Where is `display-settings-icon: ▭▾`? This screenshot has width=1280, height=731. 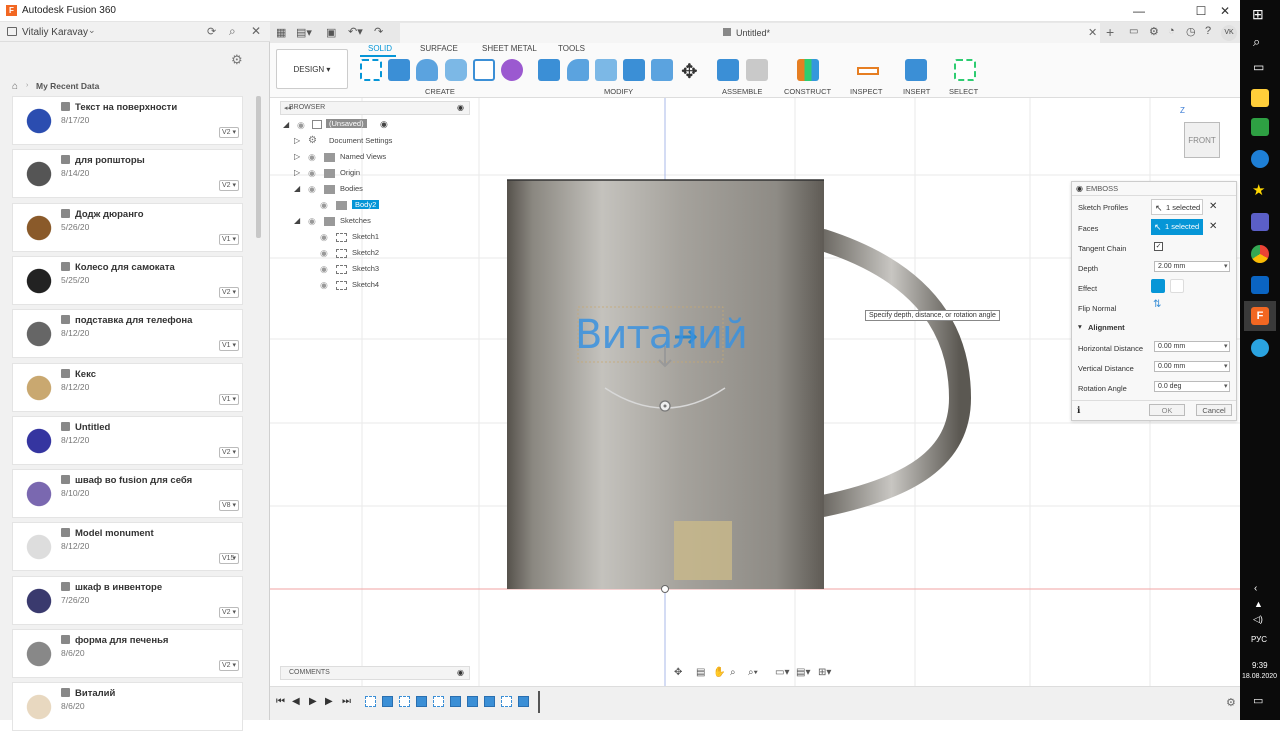 display-settings-icon: ▭▾ is located at coordinates (782, 672).